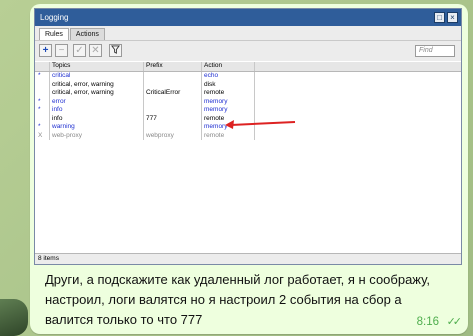 This screenshot has width=473, height=336. I want to click on read-checkmarks-icon: ✓✓, so click(454, 322).